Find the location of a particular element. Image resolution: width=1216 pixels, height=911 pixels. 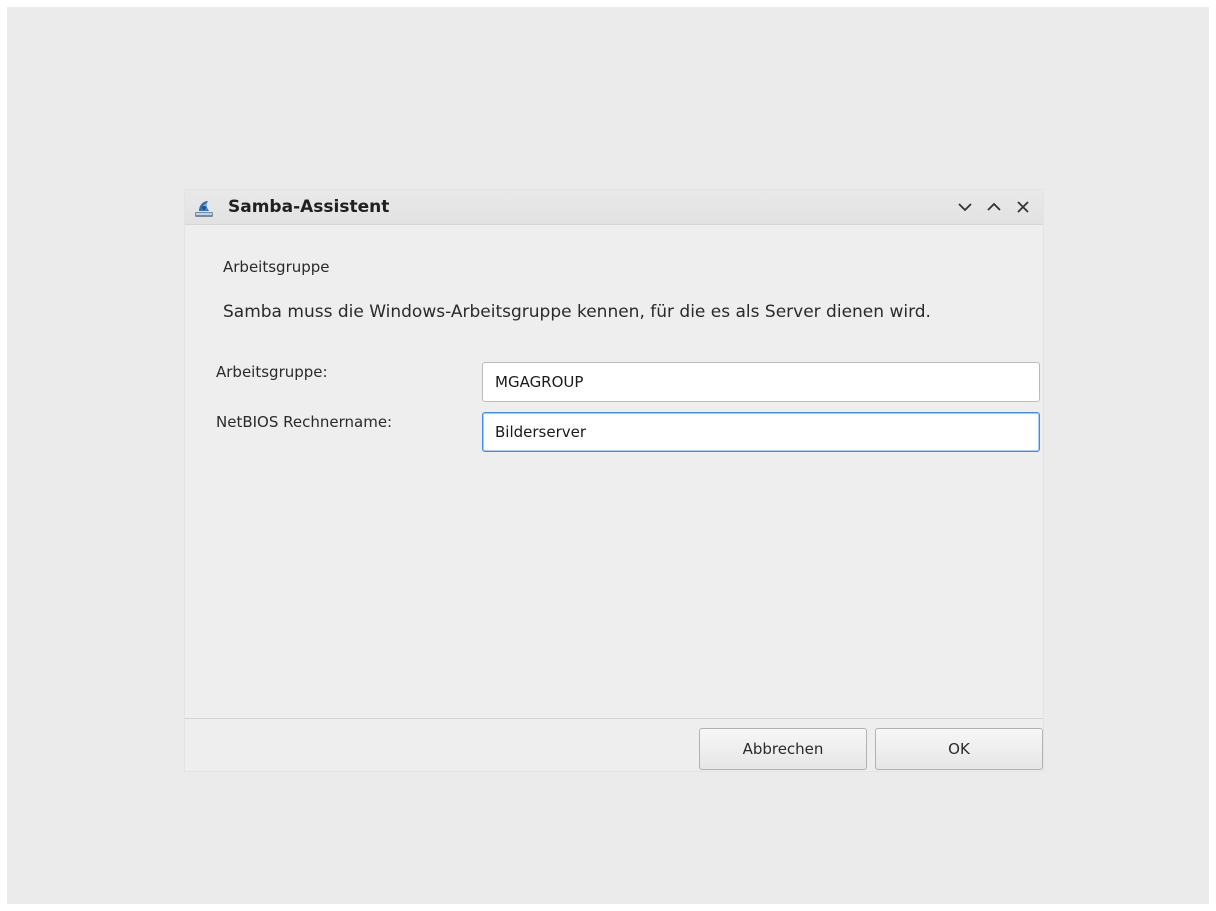

cancel-button: Abbrechen is located at coordinates (783, 749).